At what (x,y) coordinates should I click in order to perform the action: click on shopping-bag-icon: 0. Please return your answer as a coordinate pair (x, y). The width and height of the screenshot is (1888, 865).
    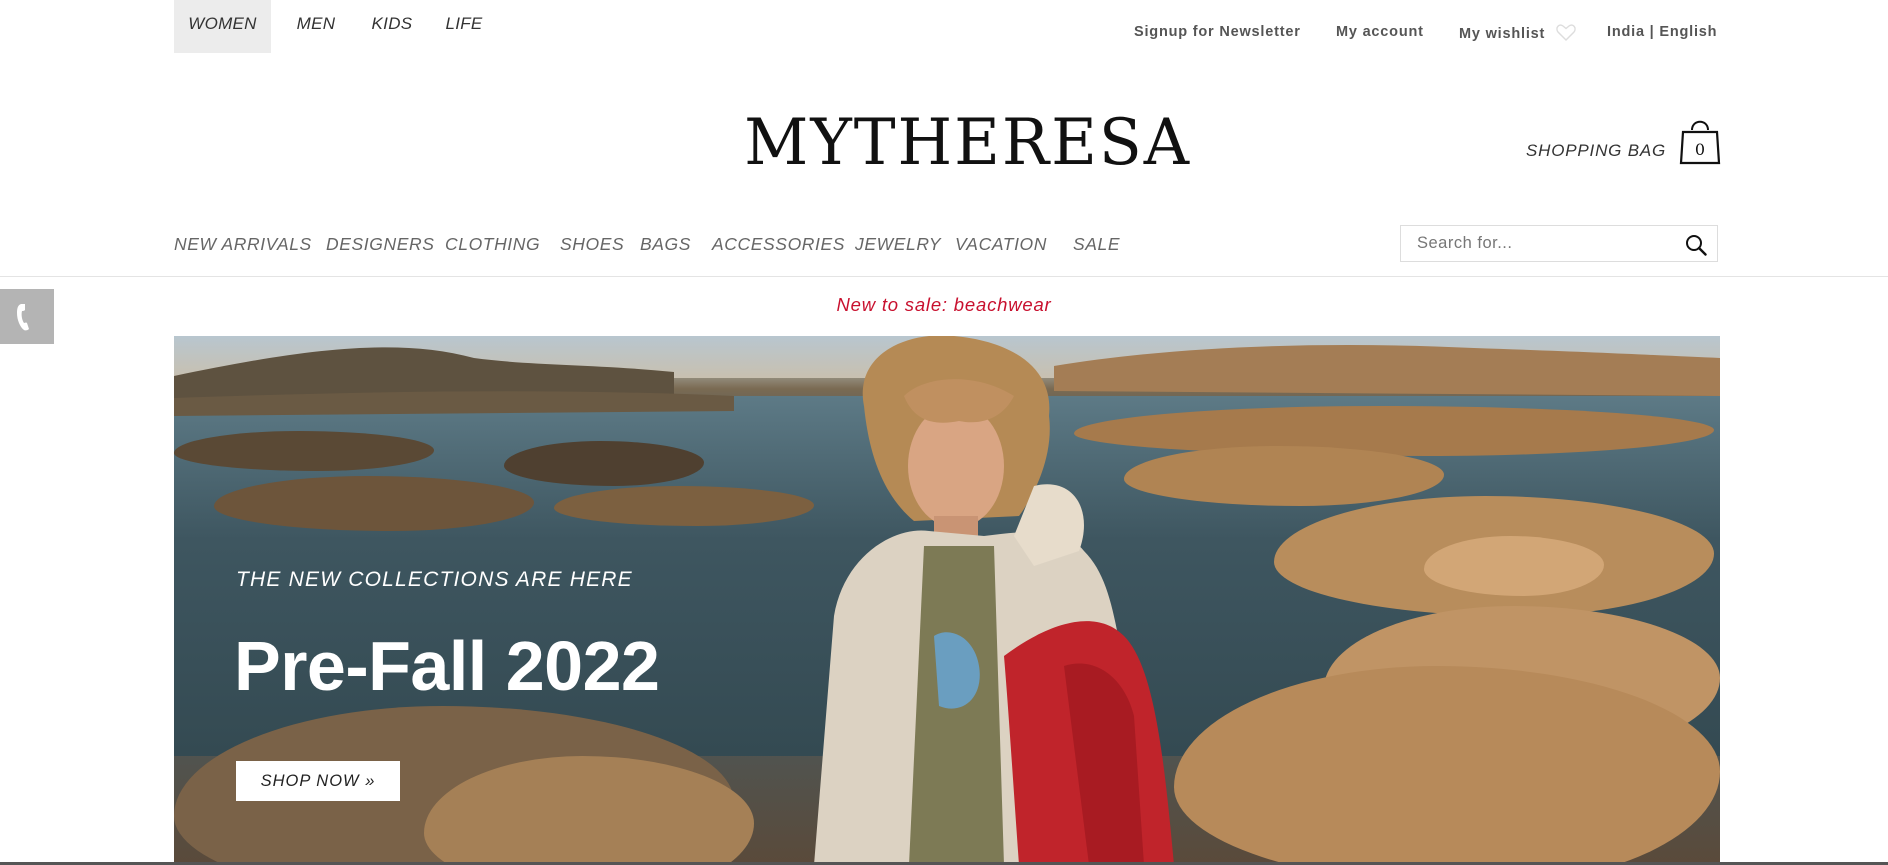
    Looking at the image, I should click on (1700, 141).